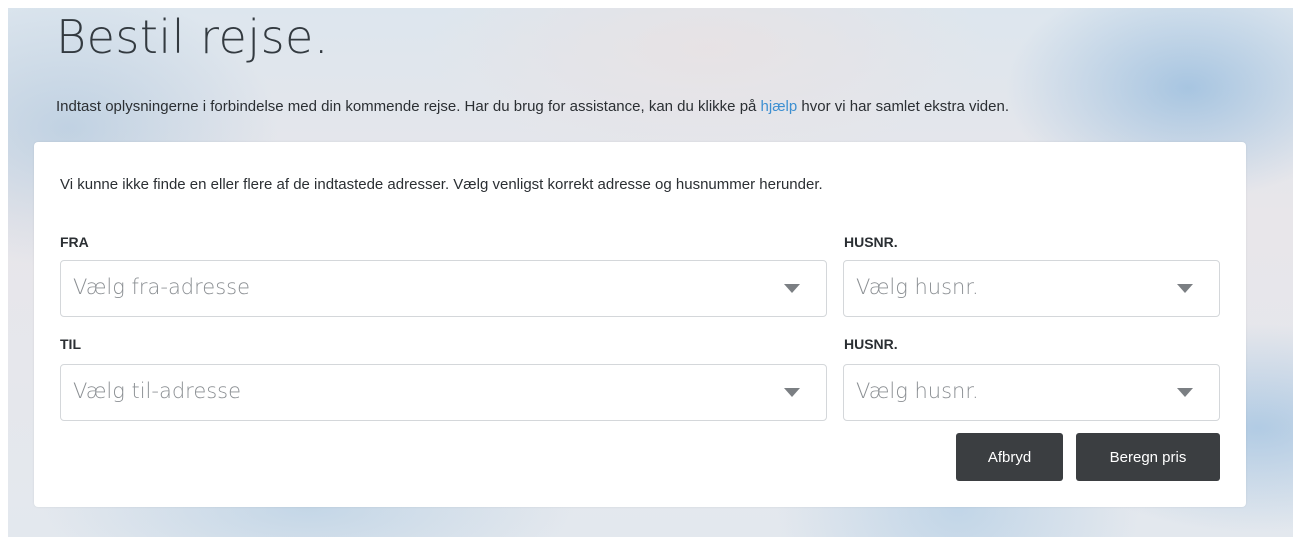 The image size is (1293, 537). I want to click on cancel-button: Afbryd, so click(1009, 457).